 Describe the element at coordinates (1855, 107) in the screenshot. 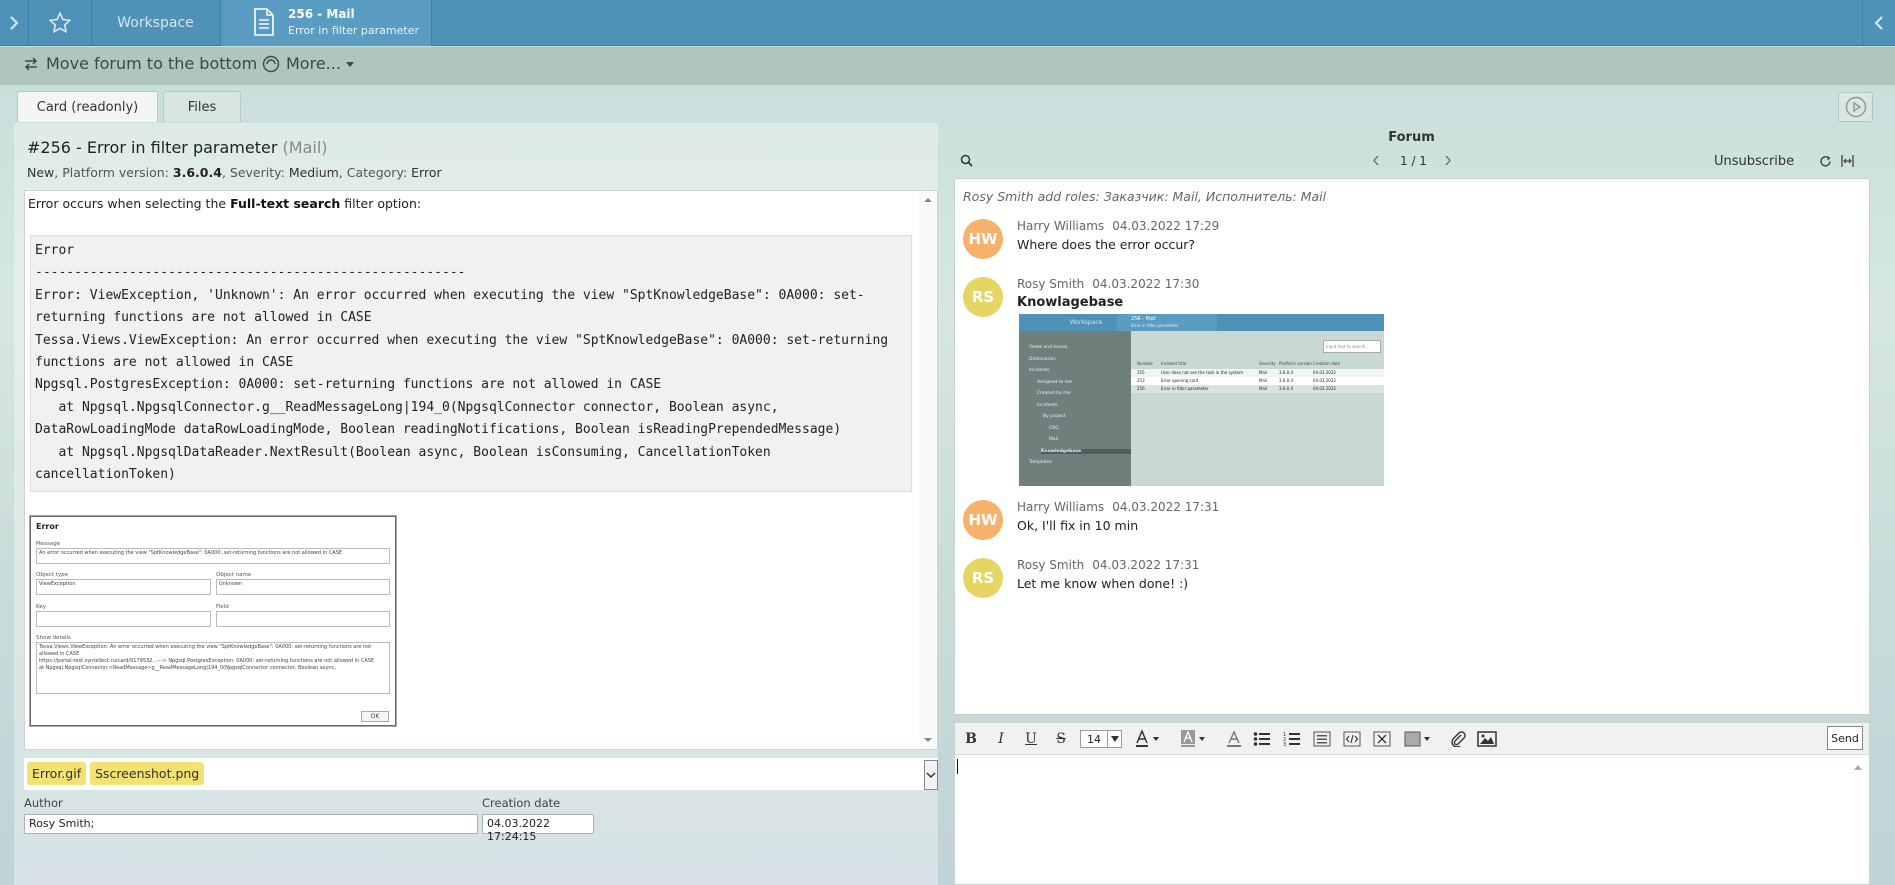

I see `play-button` at that location.